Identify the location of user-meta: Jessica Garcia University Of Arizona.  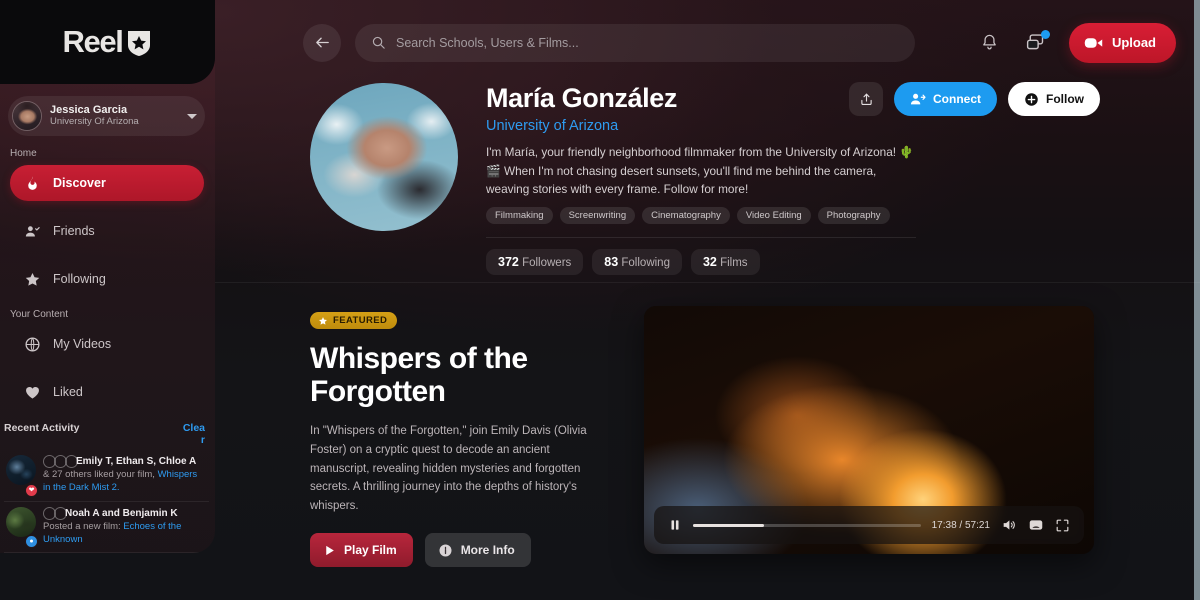
(114, 116).